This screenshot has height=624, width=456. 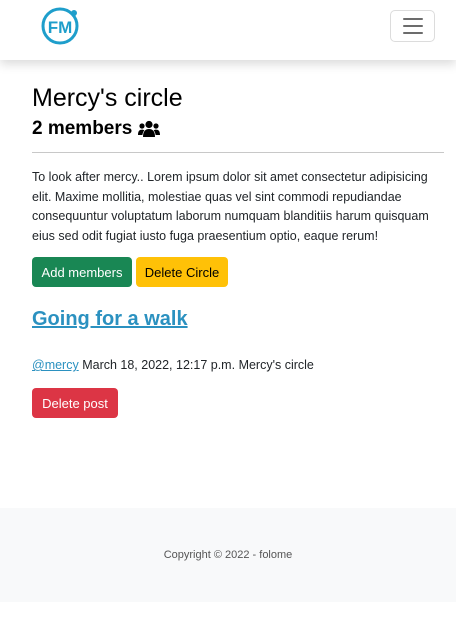 What do you see at coordinates (107, 98) in the screenshot?
I see `circle-title: Mercy's circle` at bounding box center [107, 98].